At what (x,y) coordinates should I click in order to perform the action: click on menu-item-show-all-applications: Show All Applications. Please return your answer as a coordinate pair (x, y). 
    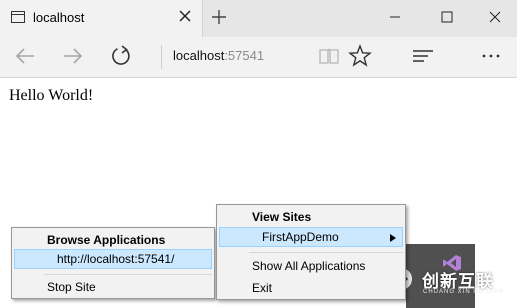
    Looking at the image, I should click on (308, 266).